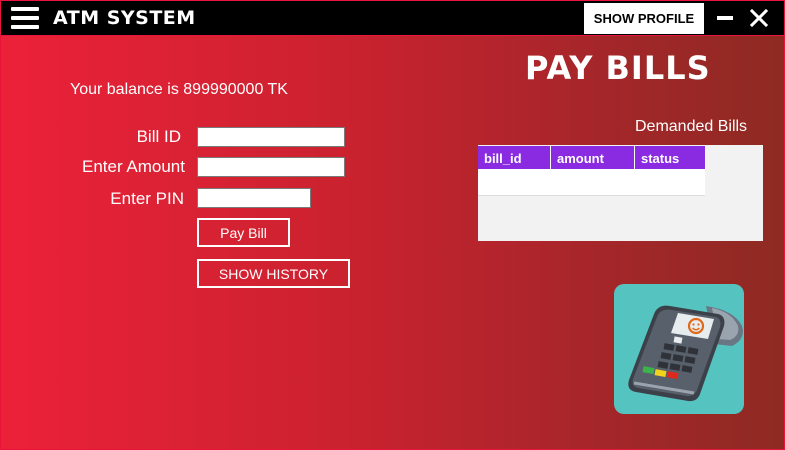 This screenshot has height=450, width=785. I want to click on balance-text: Your balance is 899990000 TK, so click(179, 89).